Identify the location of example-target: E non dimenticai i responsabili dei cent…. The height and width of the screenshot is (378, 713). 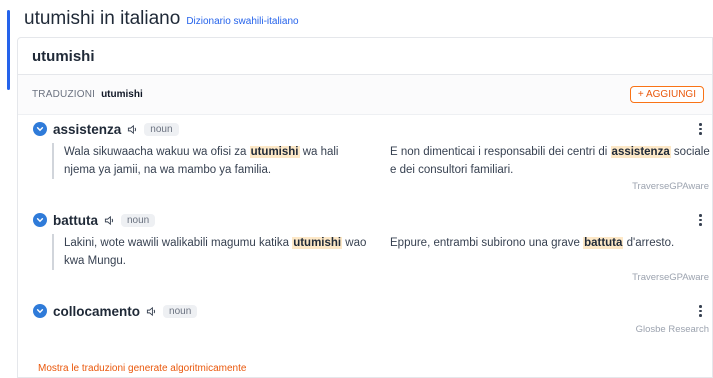
(550, 161).